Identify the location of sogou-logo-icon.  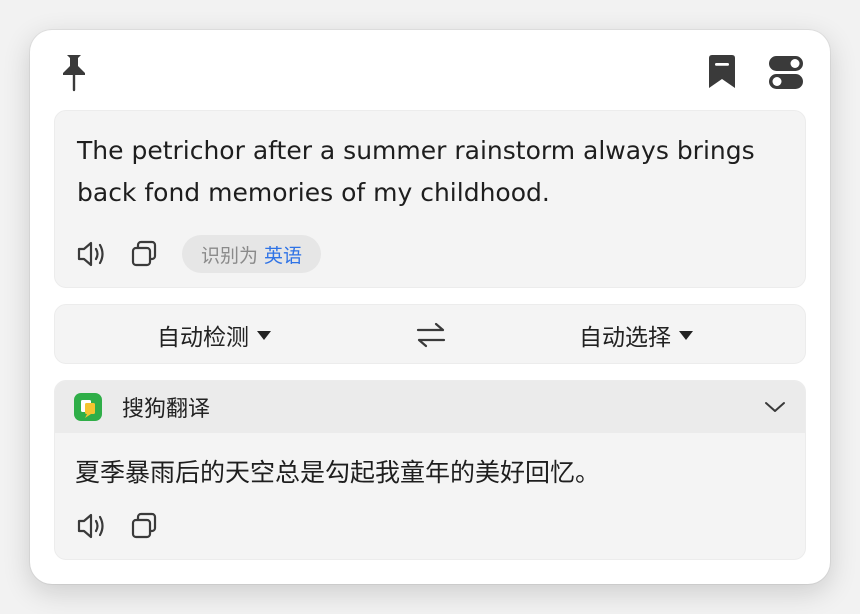
(88, 407).